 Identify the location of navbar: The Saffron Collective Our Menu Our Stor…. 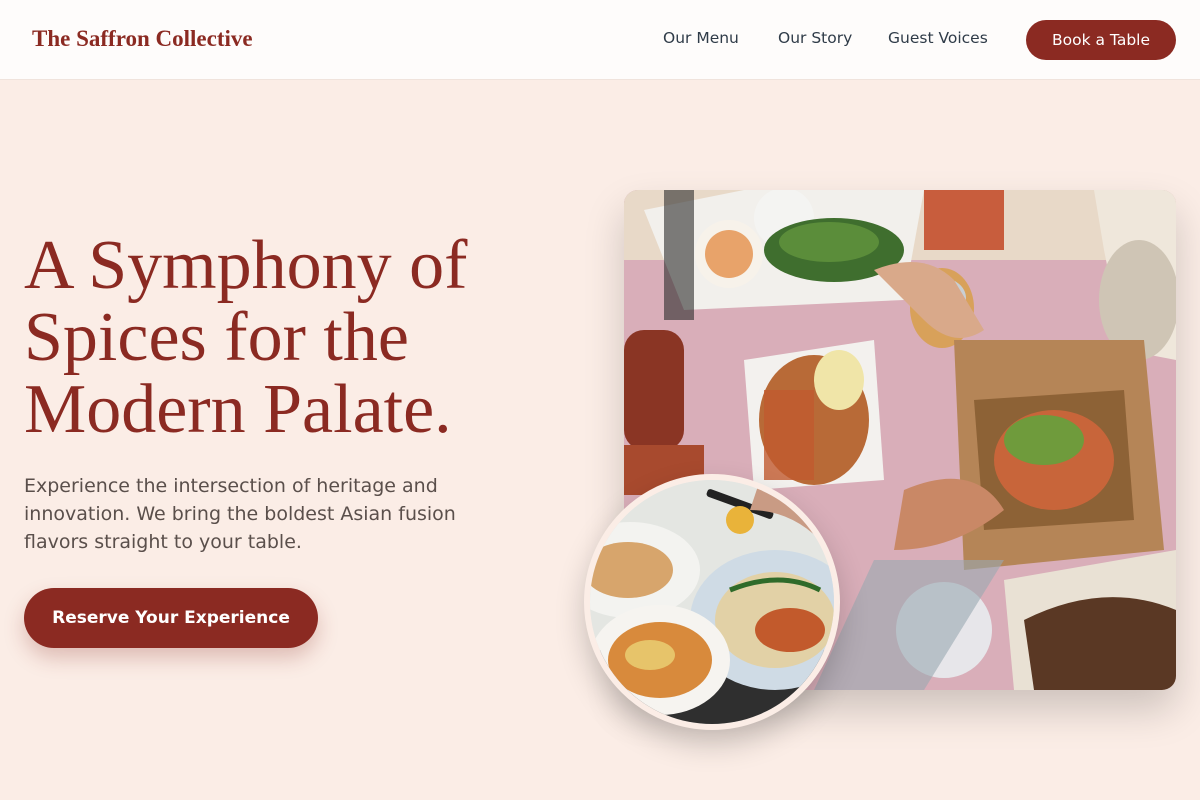
(600, 40).